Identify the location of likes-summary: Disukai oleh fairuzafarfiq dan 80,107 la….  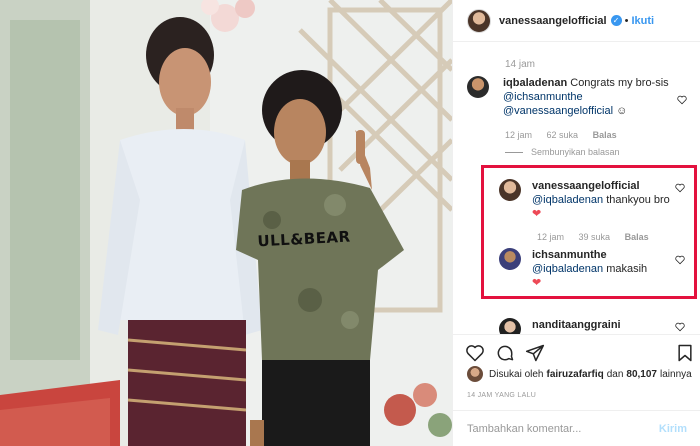
(579, 374).